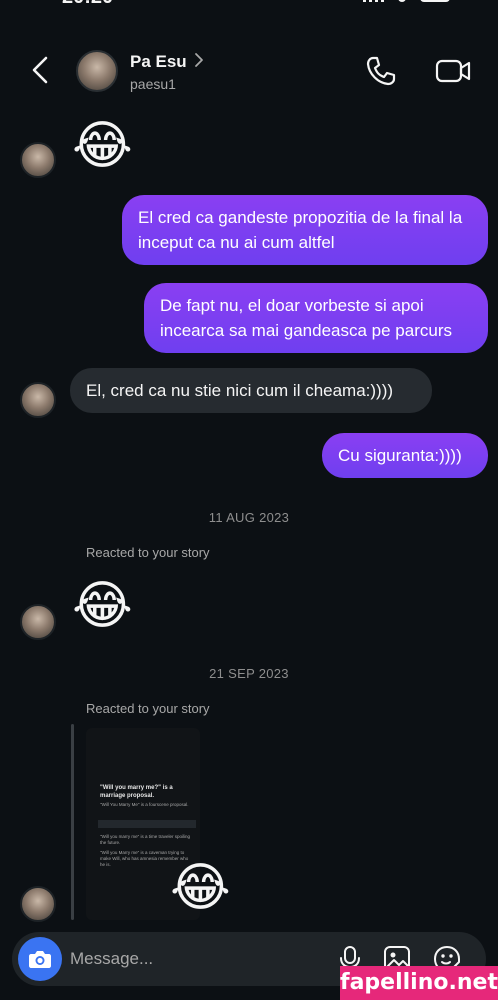  Describe the element at coordinates (249, 71) in the screenshot. I see `chat-header: Pa Esu paesu1` at that location.